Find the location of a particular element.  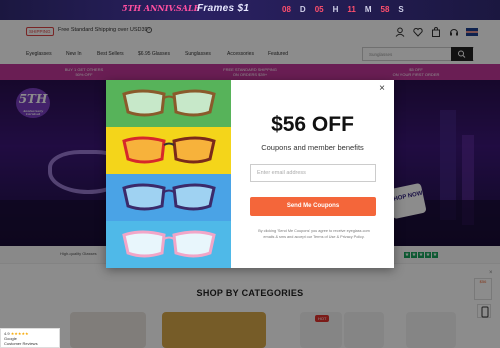

countdown-timer: 08 D 05 H 11 M 58 S is located at coordinates (343, 9).